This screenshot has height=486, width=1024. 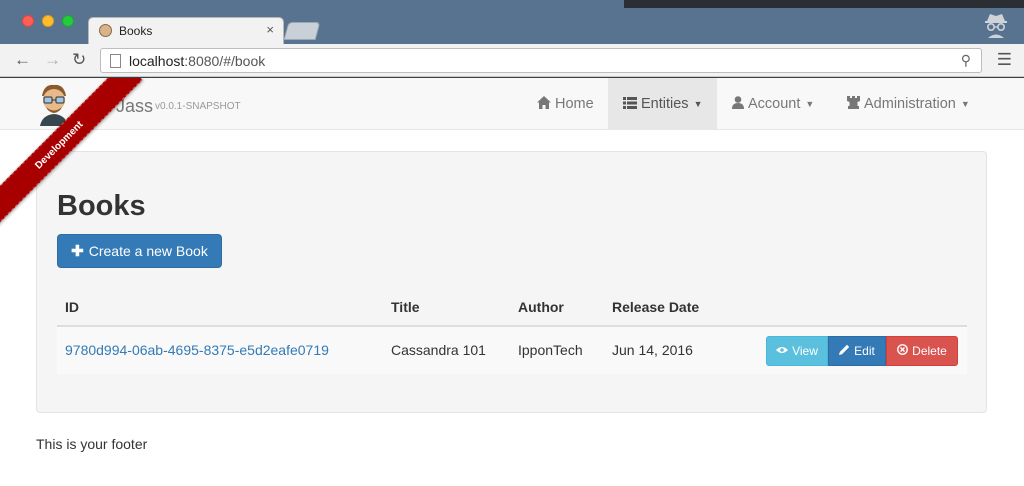 I want to click on nav-administration-label: Administration, so click(x=910, y=103).